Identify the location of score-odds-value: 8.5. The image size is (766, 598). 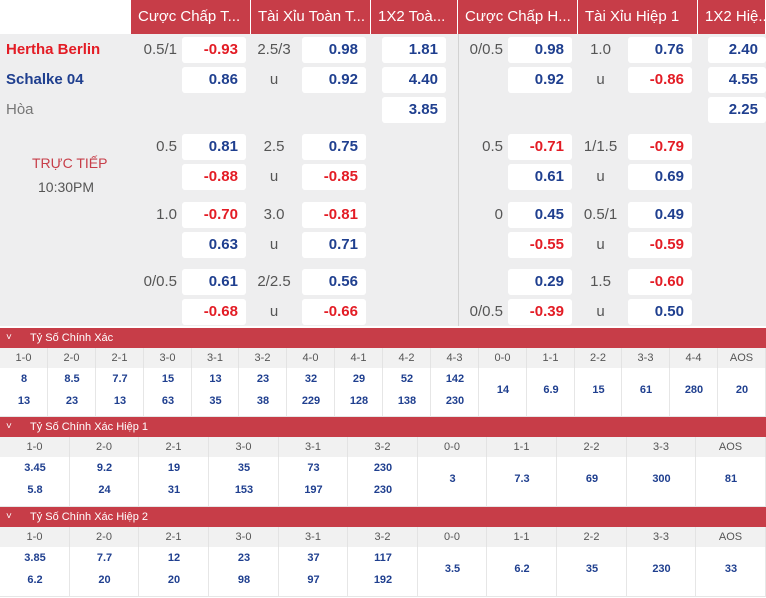
(72, 379).